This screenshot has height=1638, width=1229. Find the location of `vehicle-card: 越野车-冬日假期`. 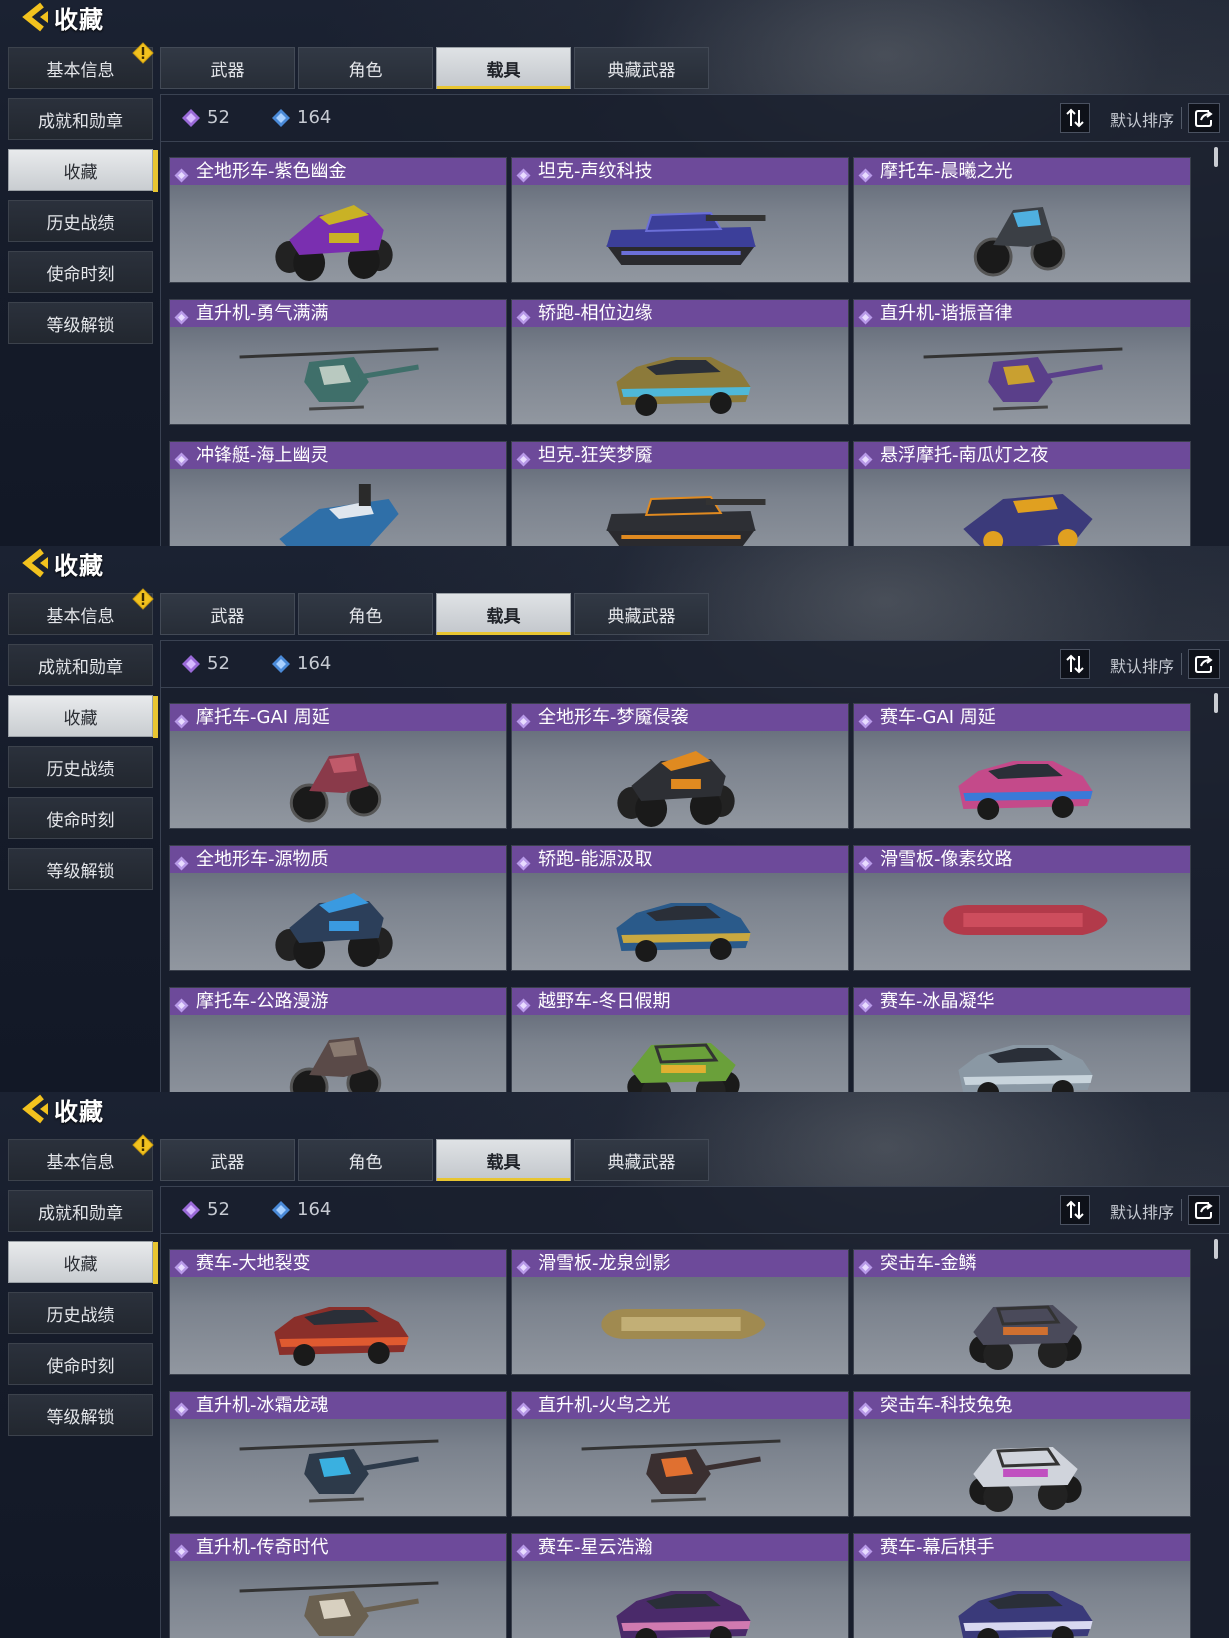

vehicle-card: 越野车-冬日假期 is located at coordinates (680, 1039).